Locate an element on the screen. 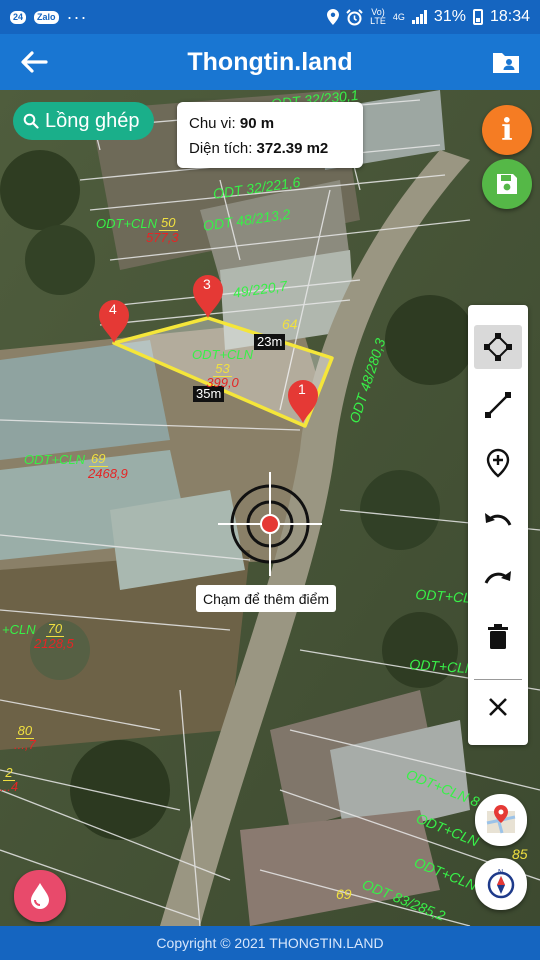  add-location-icon is located at coordinates (498, 463).